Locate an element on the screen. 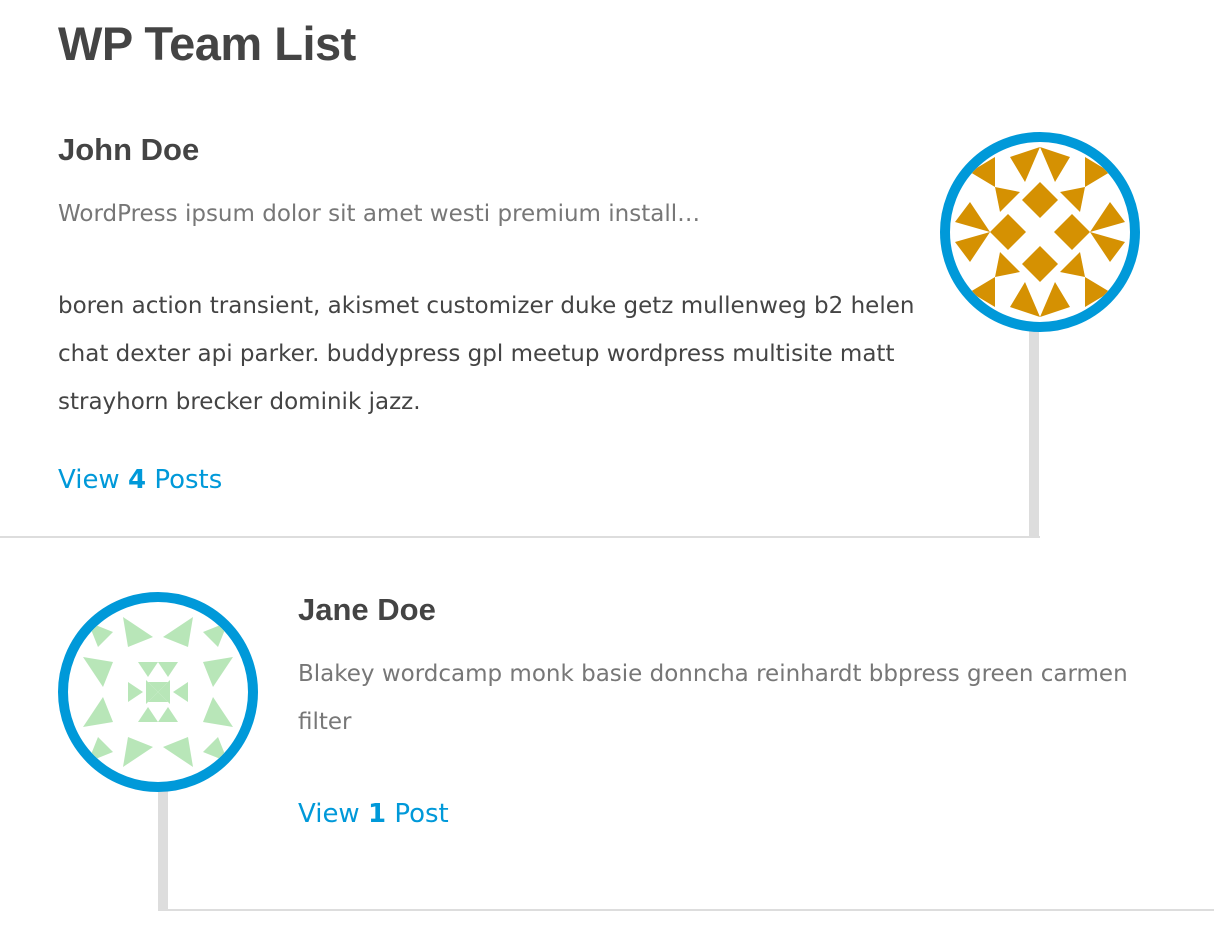  view-posts-link: View 4 Posts is located at coordinates (140, 480).